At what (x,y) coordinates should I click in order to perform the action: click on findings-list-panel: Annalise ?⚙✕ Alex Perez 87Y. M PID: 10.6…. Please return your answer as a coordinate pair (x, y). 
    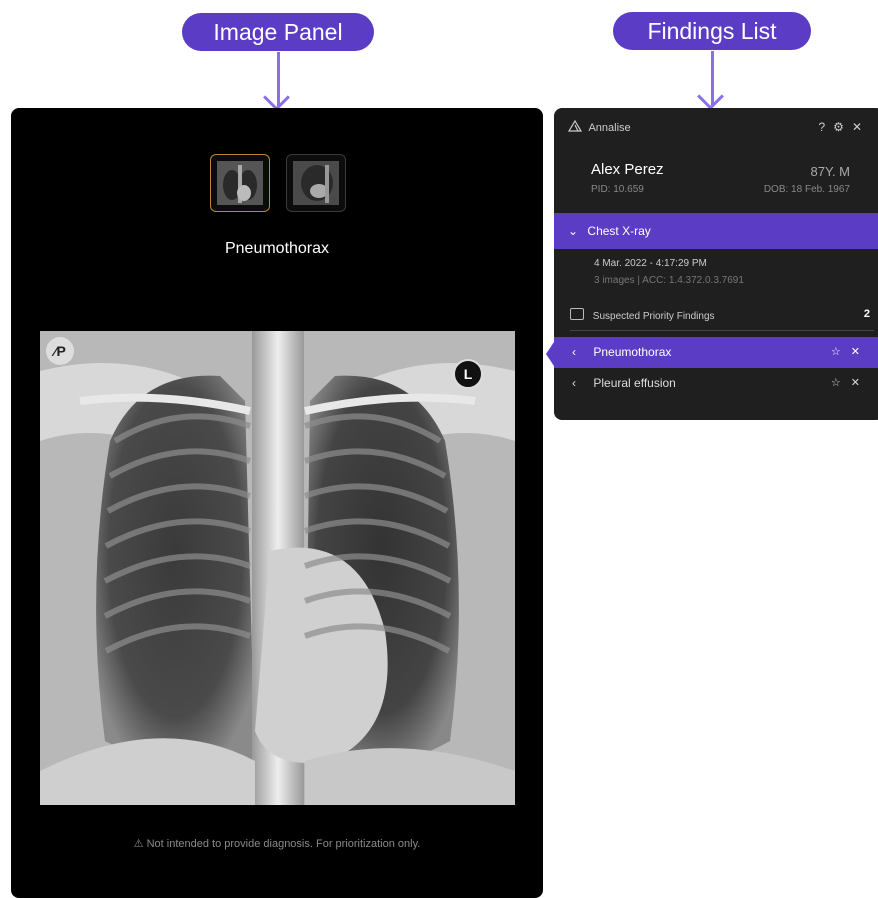
    Looking at the image, I should click on (716, 264).